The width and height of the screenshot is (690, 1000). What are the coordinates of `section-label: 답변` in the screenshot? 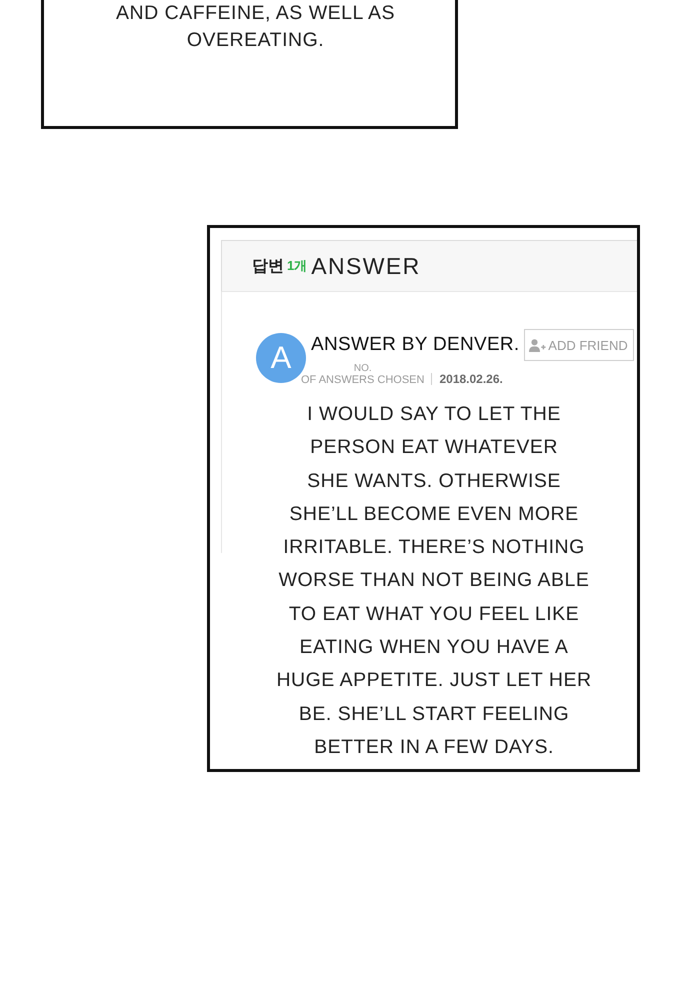 It's located at (268, 266).